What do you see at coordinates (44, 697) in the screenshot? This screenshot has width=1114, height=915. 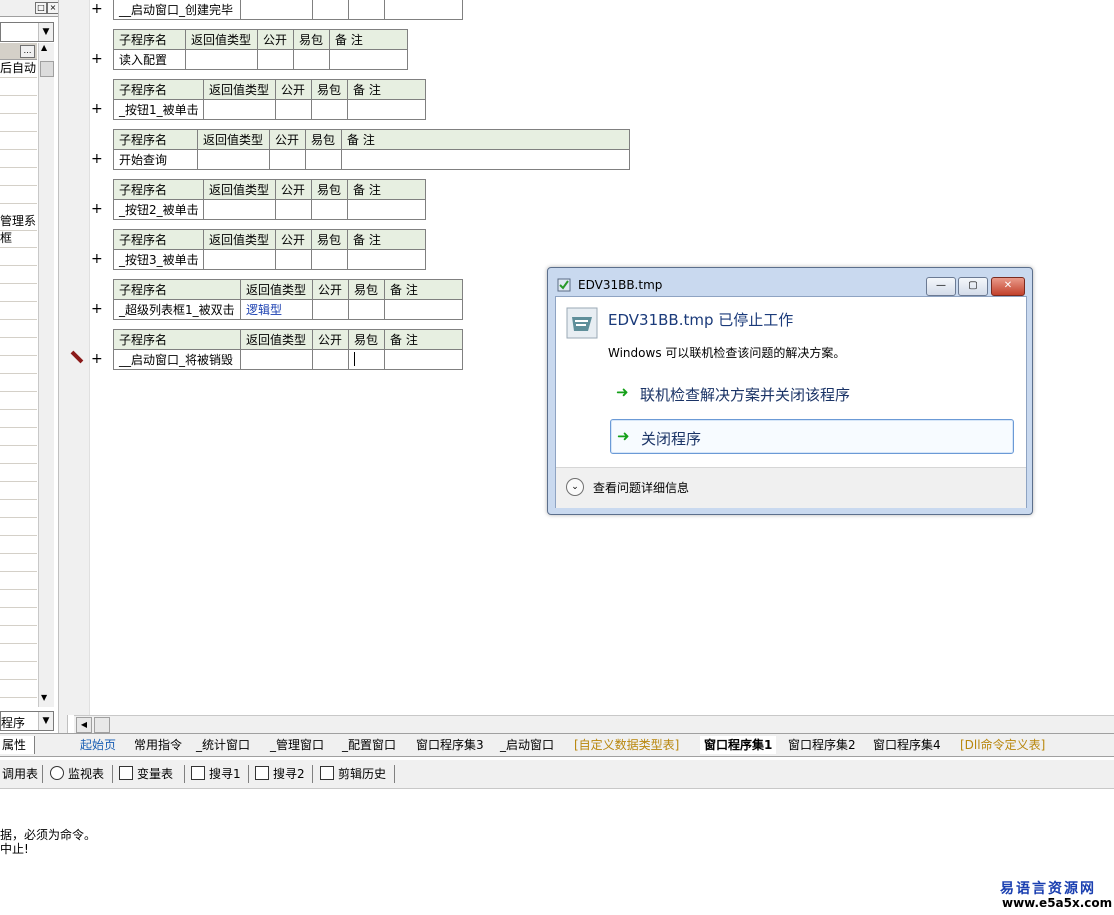 I see `scroll-down-icon: ▼` at bounding box center [44, 697].